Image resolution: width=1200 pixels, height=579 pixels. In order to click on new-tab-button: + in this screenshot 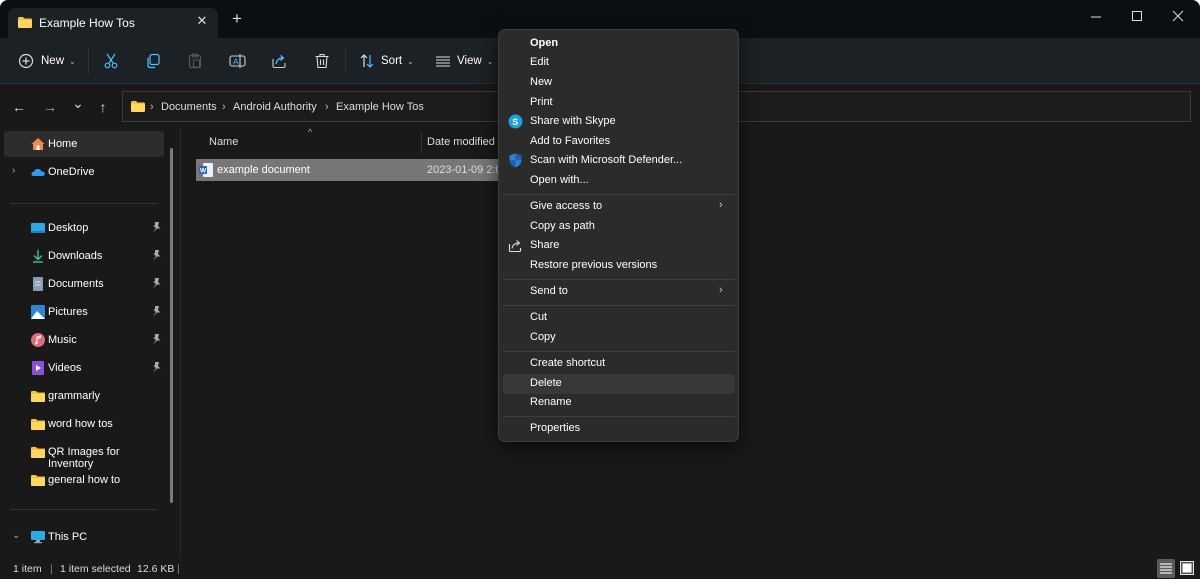, I will do `click(237, 18)`.